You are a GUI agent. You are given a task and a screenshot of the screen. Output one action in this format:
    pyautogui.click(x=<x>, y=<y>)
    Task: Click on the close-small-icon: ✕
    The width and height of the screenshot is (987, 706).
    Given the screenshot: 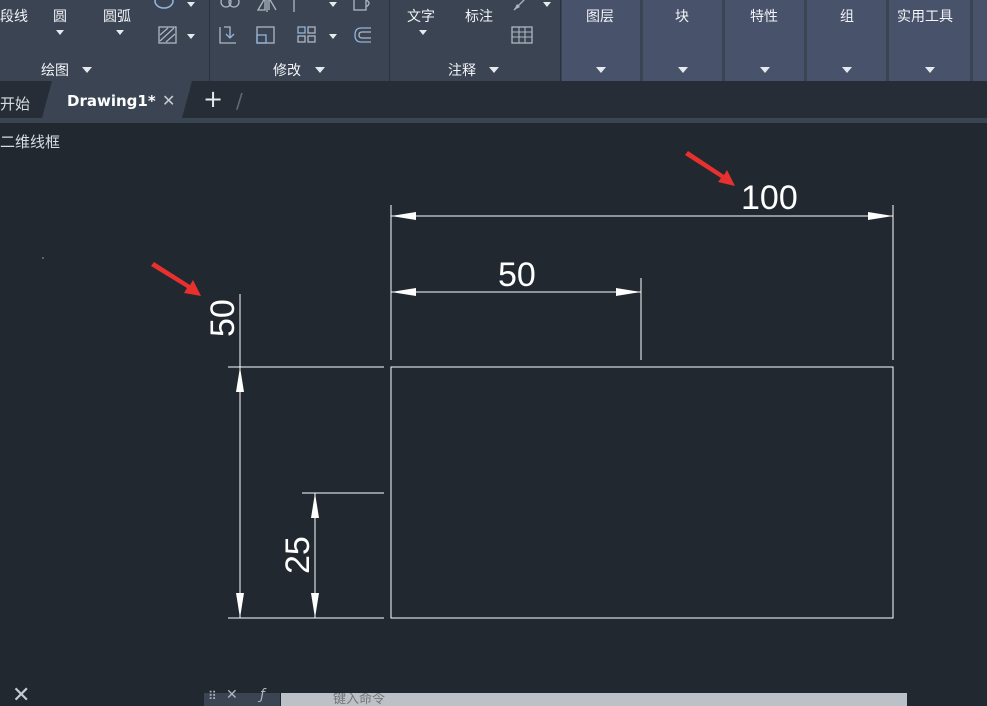 What is the action you would take?
    pyautogui.click(x=232, y=695)
    